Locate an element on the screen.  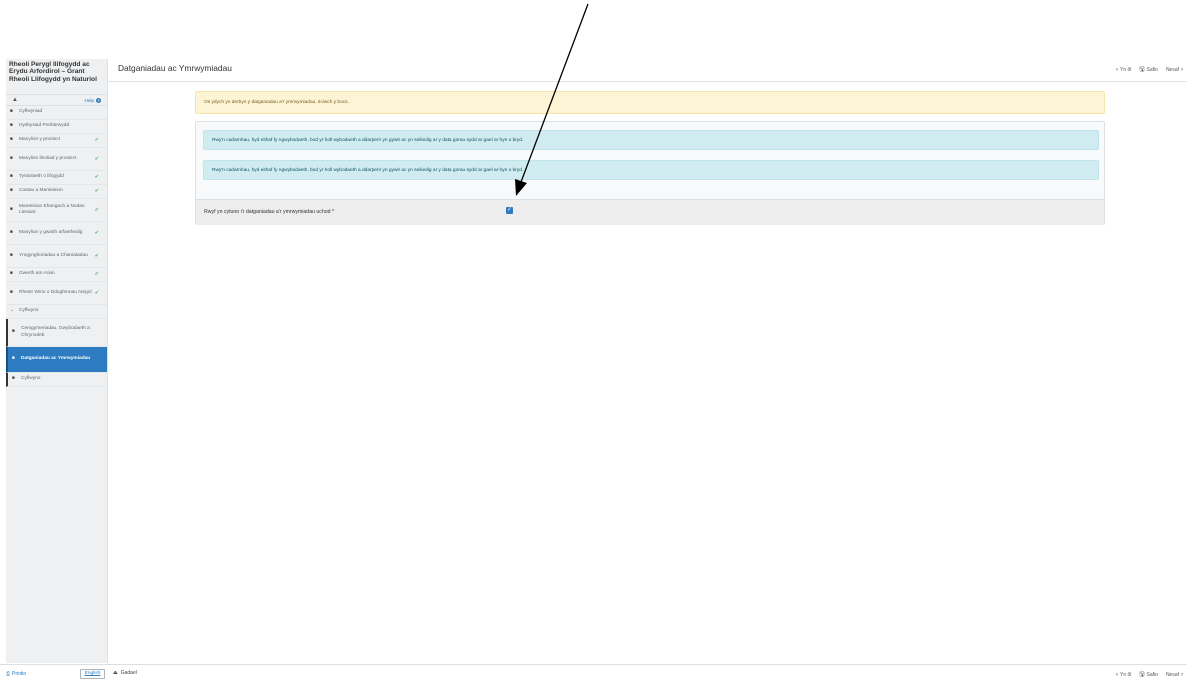
nav-item-label: Hysbysiad Preifatrwydd is located at coordinates (44, 126).